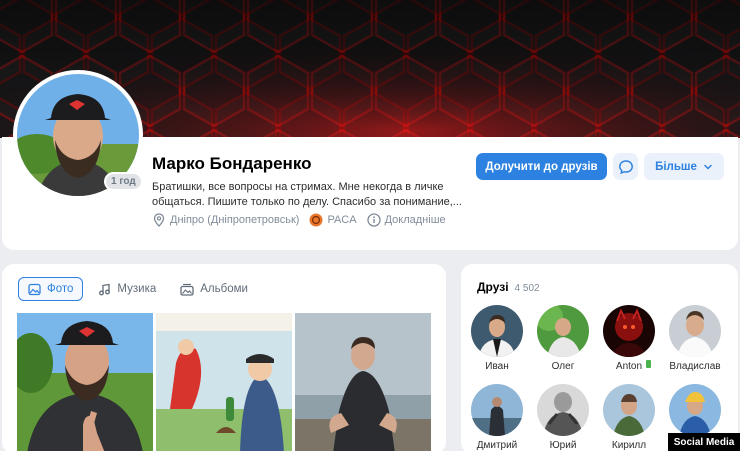  Describe the element at coordinates (373, 220) in the screenshot. I see `info-icon` at that location.